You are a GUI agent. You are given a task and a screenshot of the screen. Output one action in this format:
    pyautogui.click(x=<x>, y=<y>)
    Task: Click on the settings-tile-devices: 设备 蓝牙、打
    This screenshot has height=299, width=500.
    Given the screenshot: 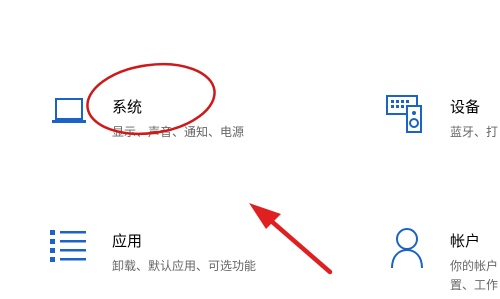 What is the action you would take?
    pyautogui.click(x=442, y=118)
    